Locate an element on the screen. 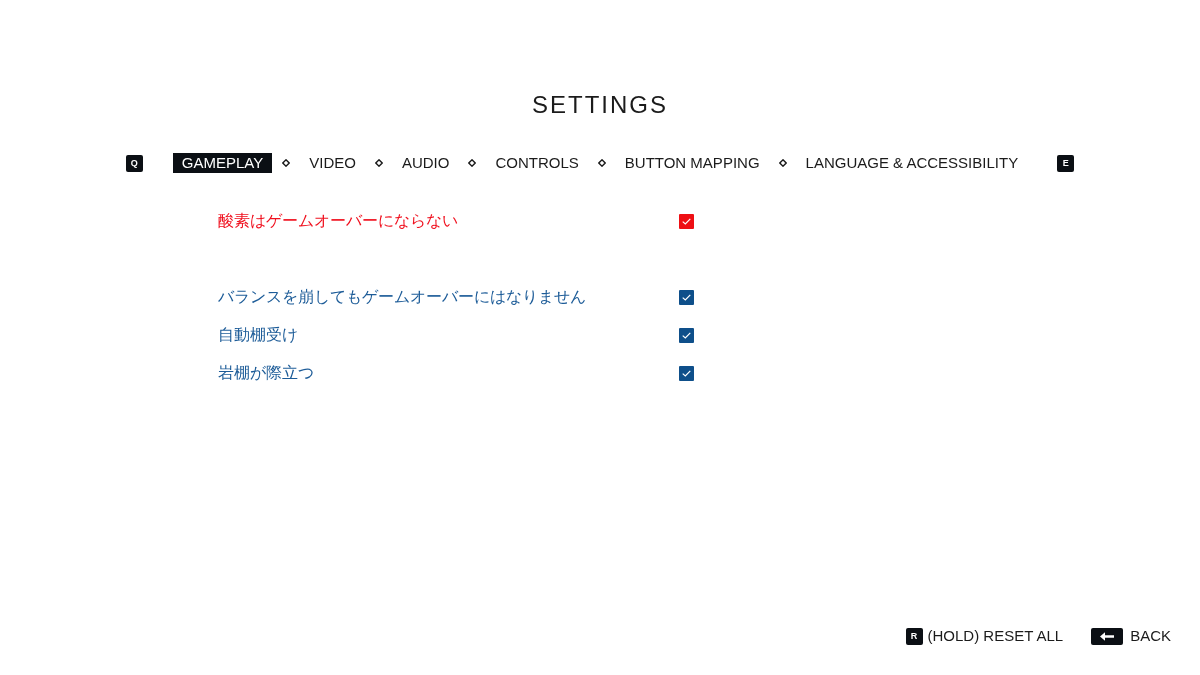 The width and height of the screenshot is (1200, 675). key-cap: E is located at coordinates (1066, 163).